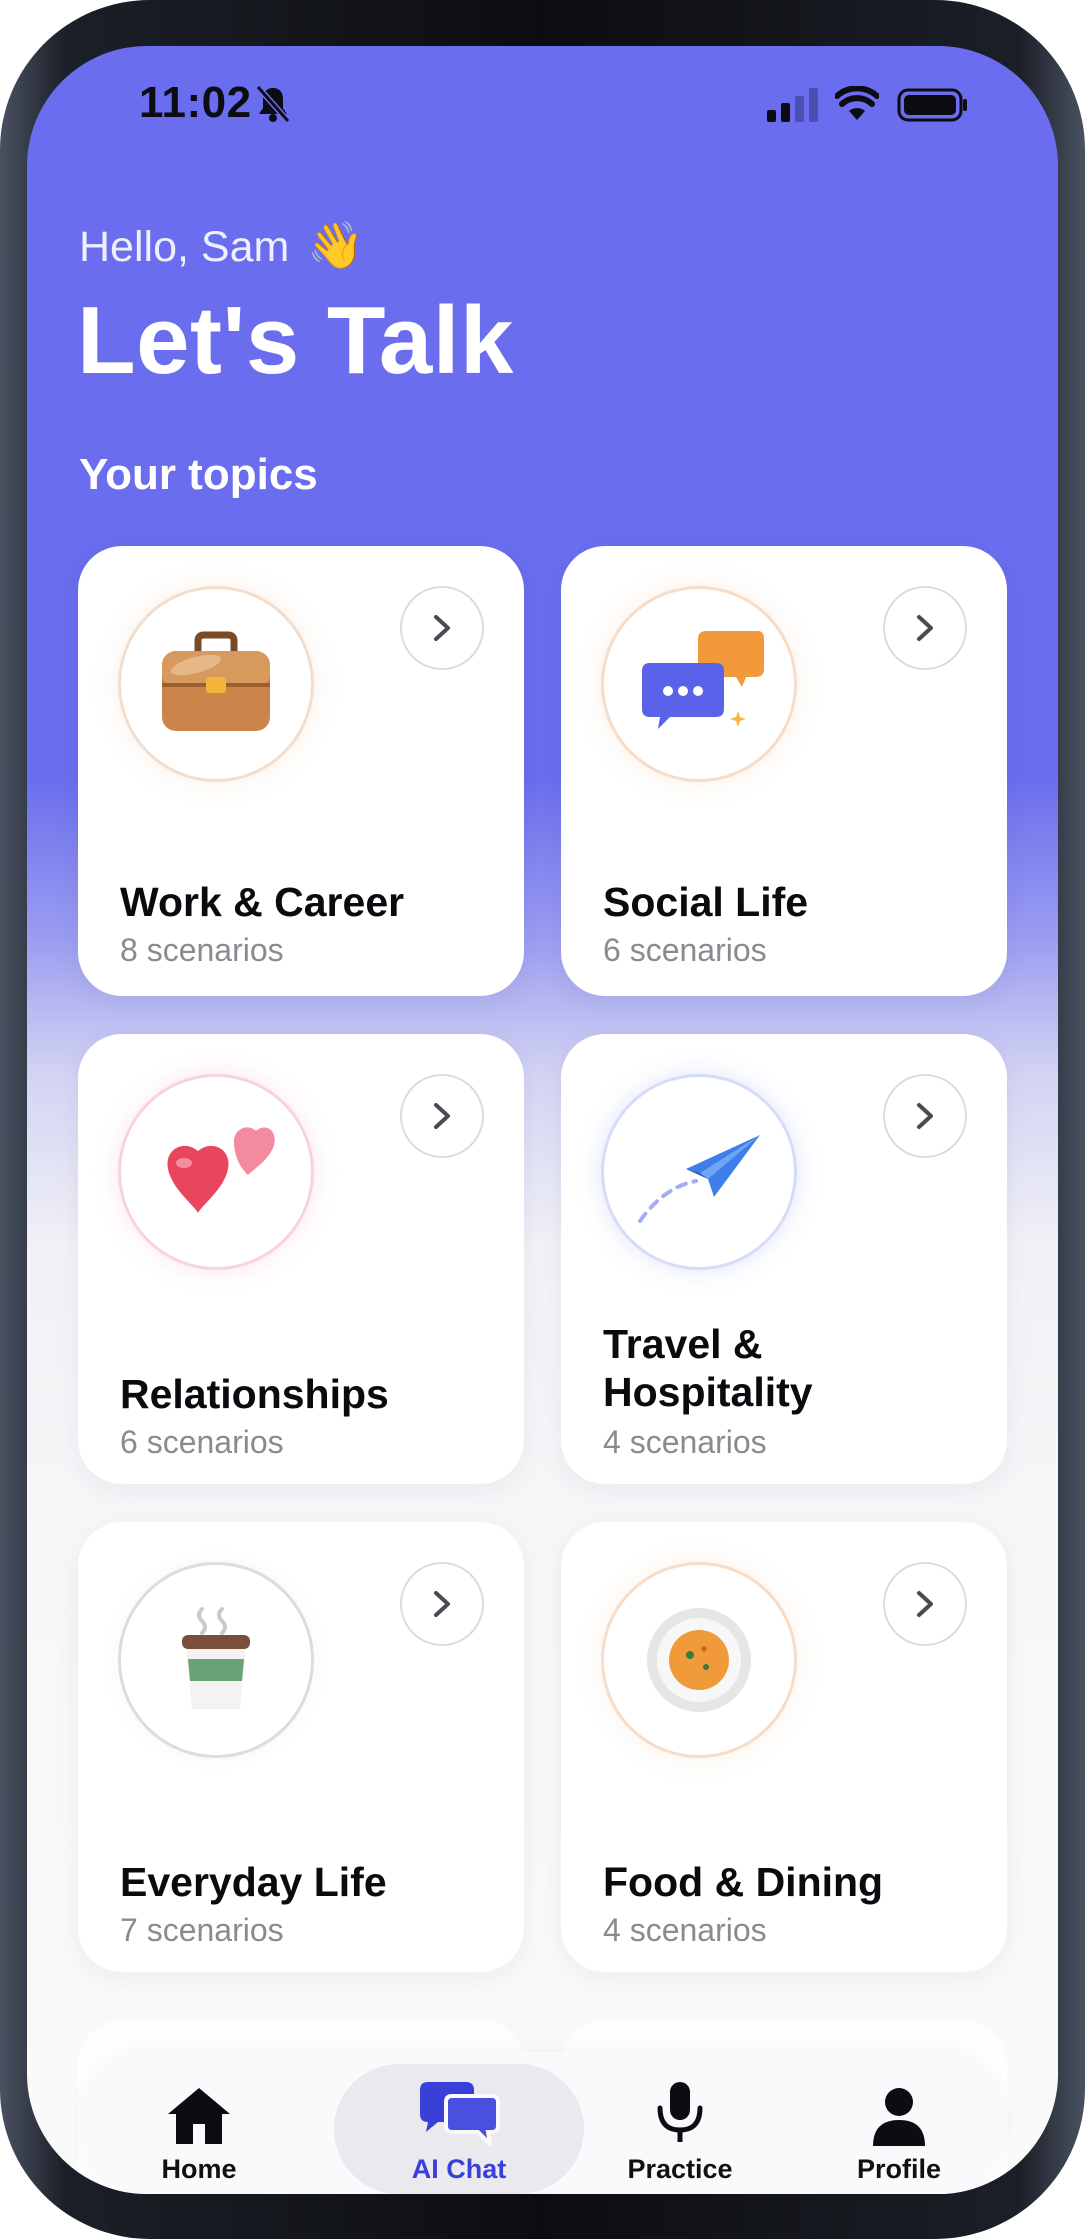 Image resolution: width=1085 pixels, height=2239 pixels. What do you see at coordinates (932, 105) in the screenshot?
I see `battery-icon` at bounding box center [932, 105].